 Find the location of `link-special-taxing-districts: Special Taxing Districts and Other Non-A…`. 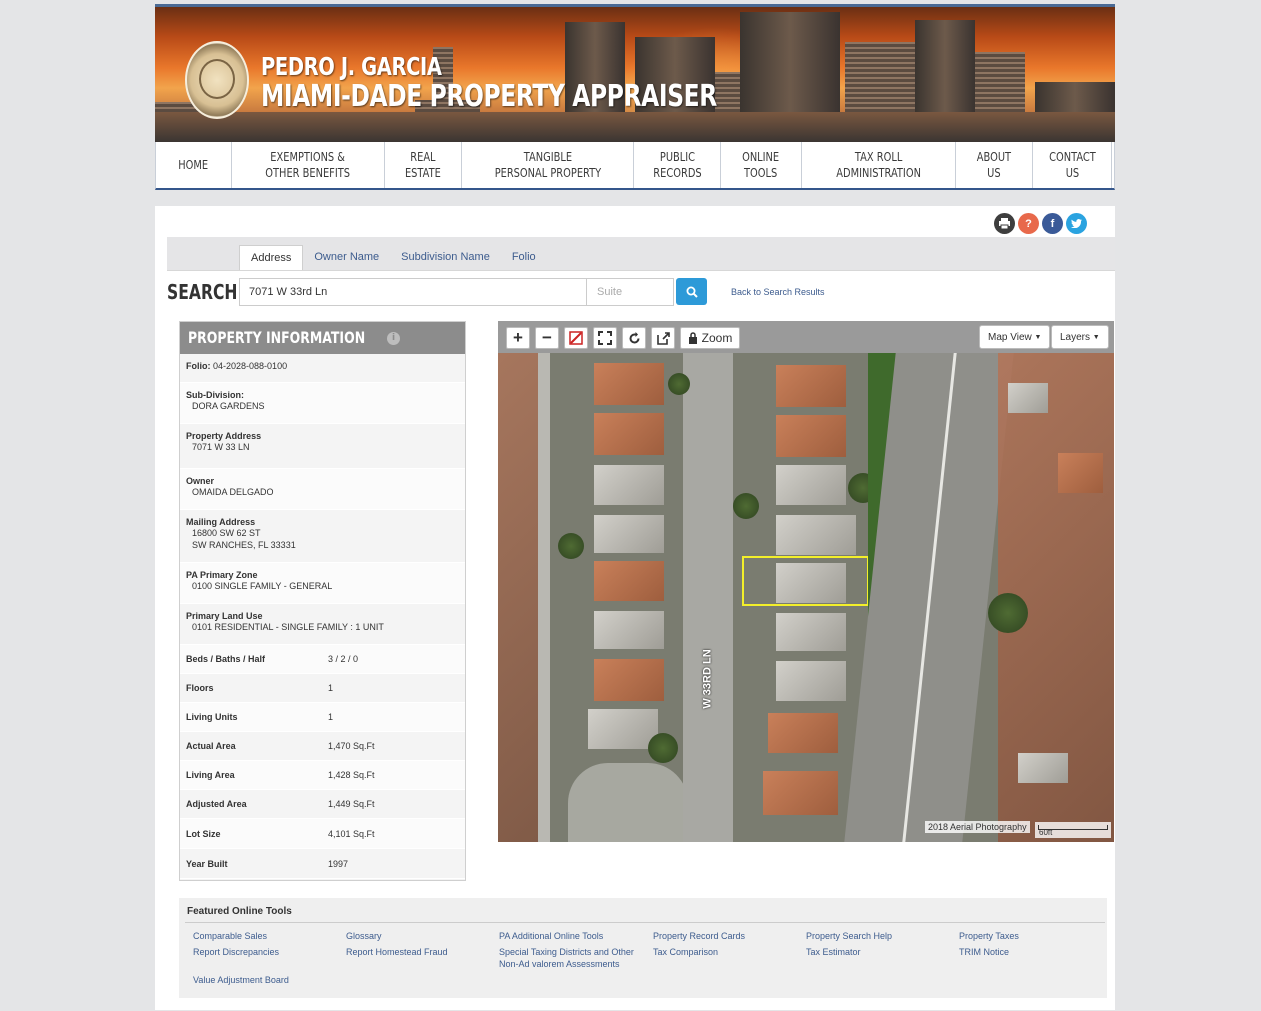

link-special-taxing-districts: Special Taxing Districts and Other Non-A… is located at coordinates (574, 958).